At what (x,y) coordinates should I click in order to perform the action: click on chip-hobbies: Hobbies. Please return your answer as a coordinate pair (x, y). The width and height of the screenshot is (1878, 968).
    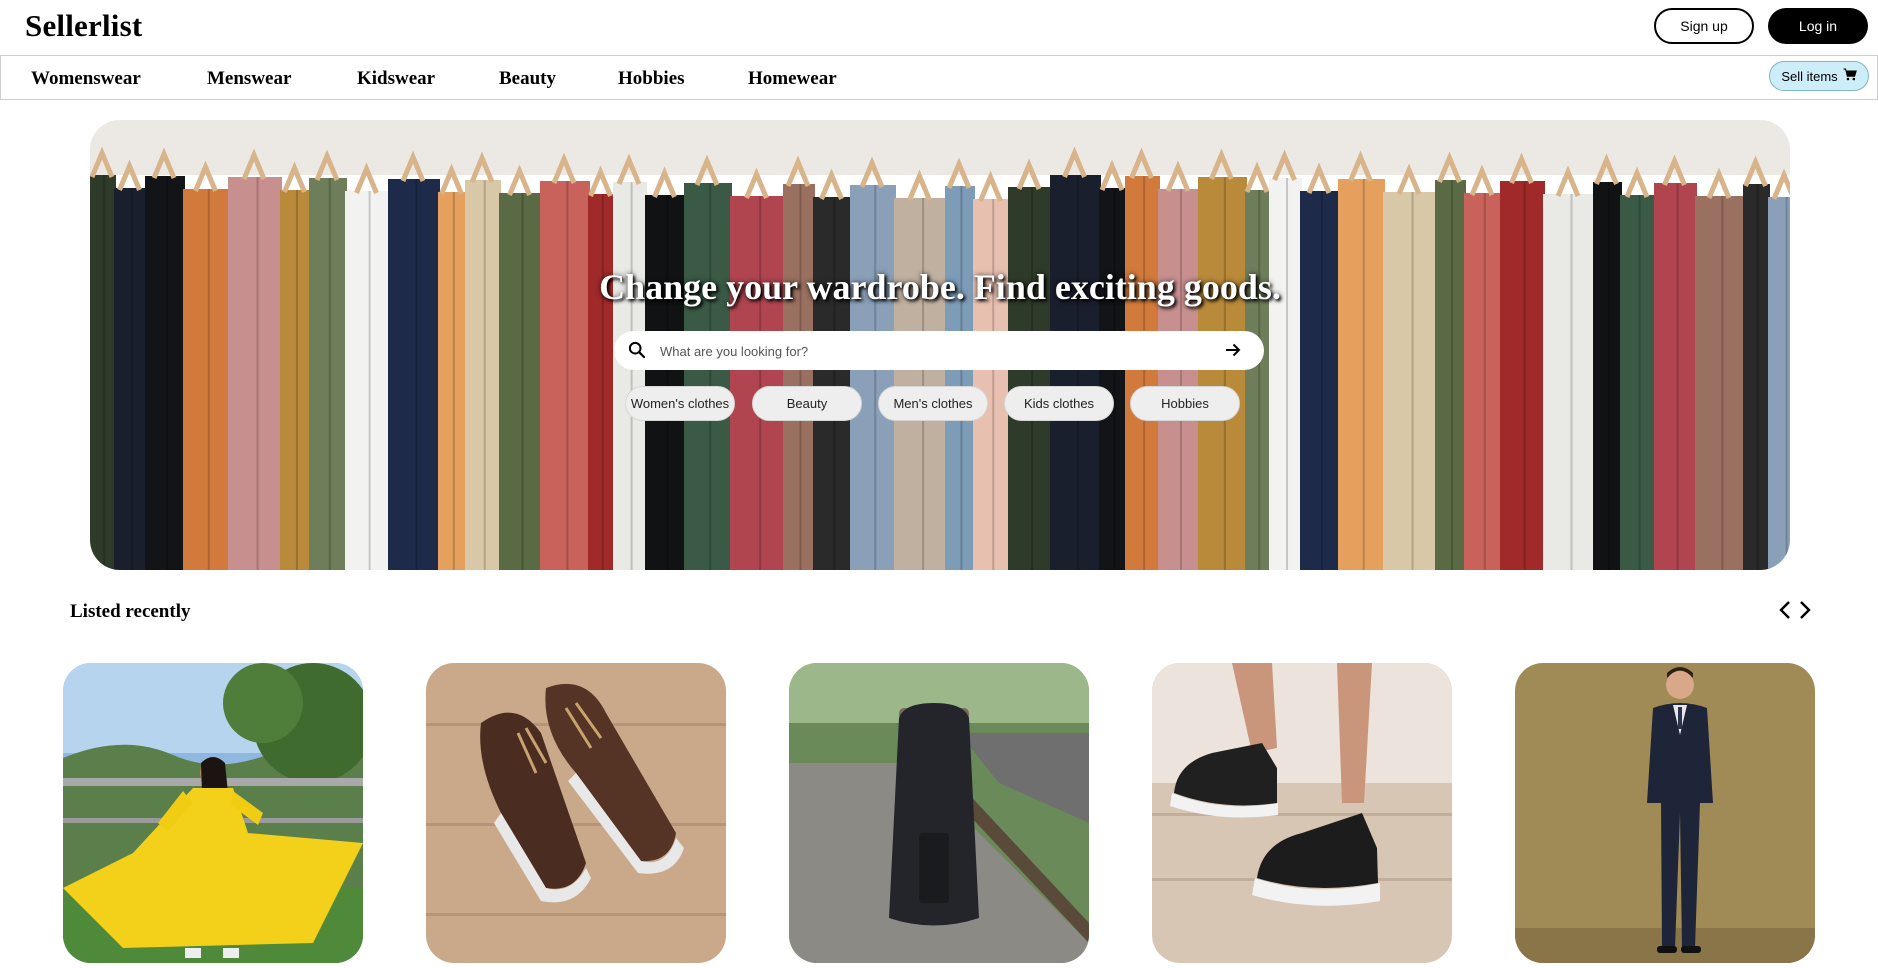
    Looking at the image, I should click on (1185, 403).